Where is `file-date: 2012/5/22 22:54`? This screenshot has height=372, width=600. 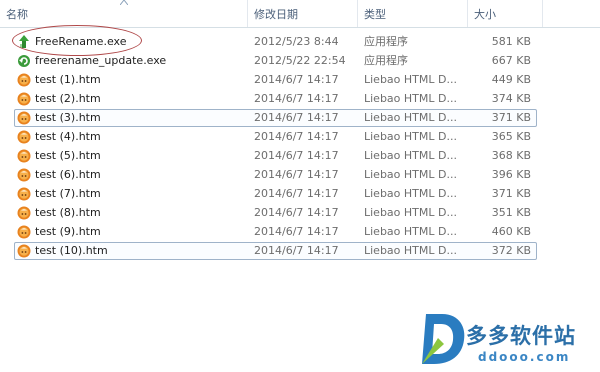 file-date: 2012/5/22 22:54 is located at coordinates (300, 60).